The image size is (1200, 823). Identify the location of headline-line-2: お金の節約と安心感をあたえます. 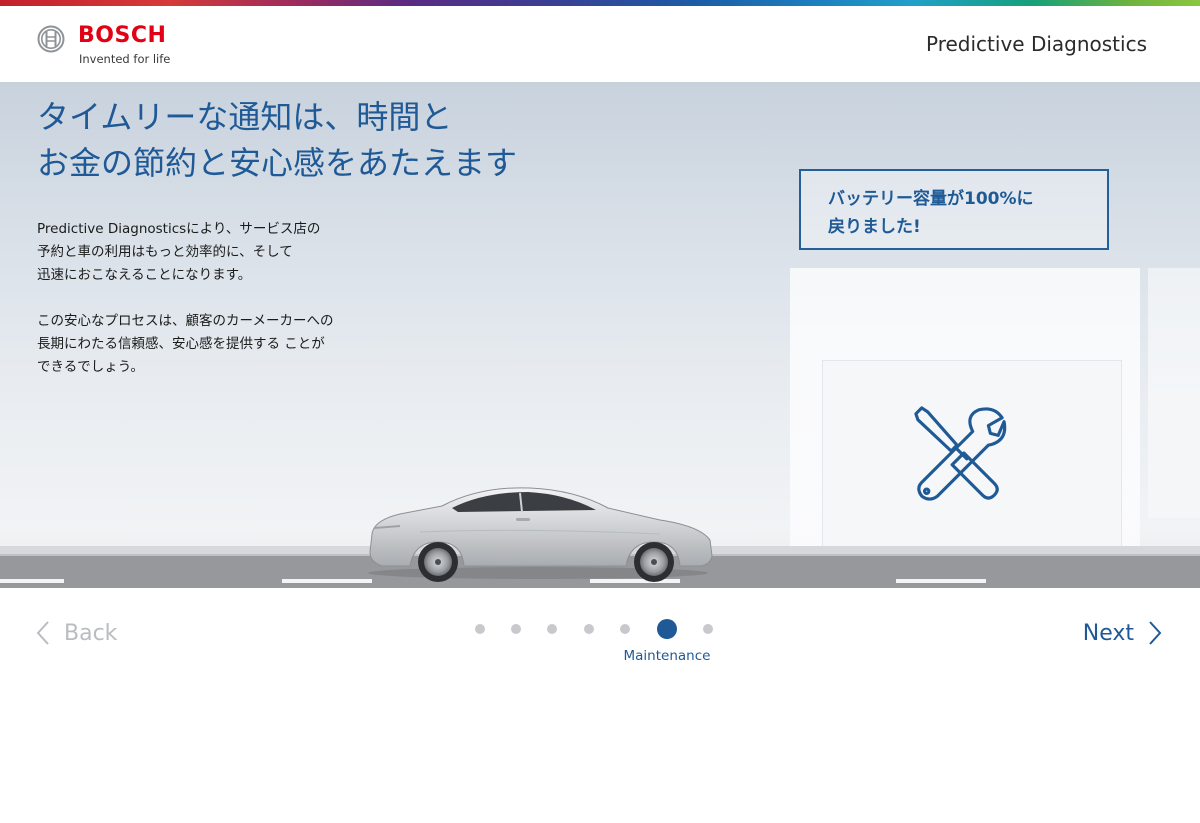
(277, 163).